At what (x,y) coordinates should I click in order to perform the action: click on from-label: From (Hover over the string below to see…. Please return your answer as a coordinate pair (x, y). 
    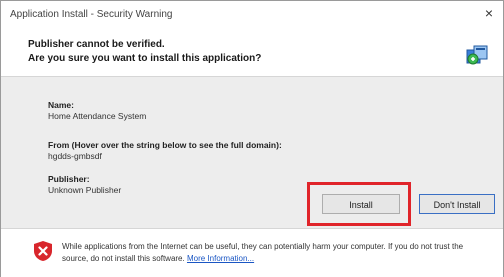
    Looking at the image, I should click on (165, 145).